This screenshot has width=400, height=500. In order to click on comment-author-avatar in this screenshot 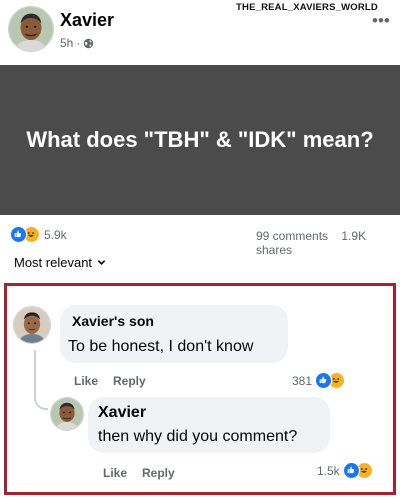, I will do `click(32, 325)`.